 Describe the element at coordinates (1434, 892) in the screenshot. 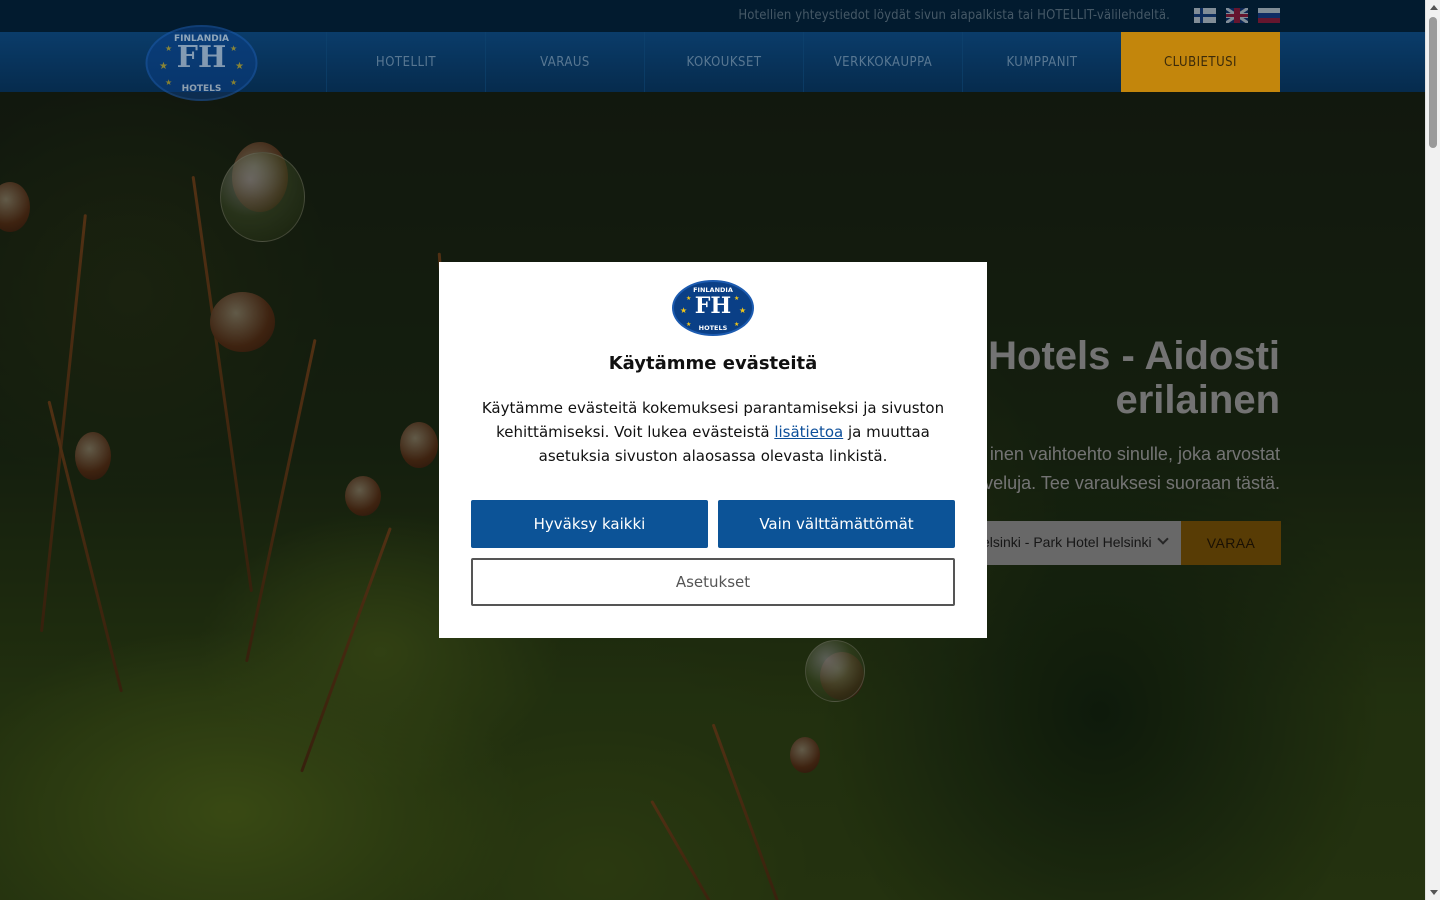

I see `scroll-down-arrow-icon` at that location.